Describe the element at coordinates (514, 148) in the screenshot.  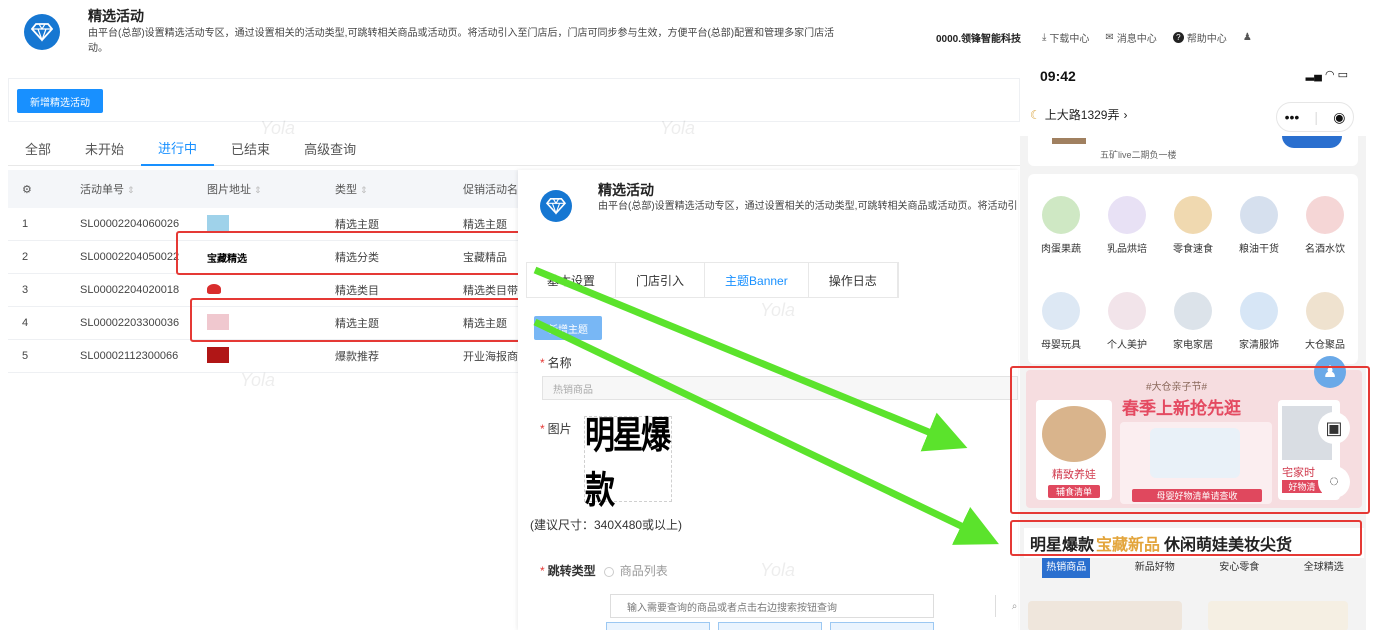
I see `status-tabs: 全部 未开始 进行中 已结束 高级查询` at that location.